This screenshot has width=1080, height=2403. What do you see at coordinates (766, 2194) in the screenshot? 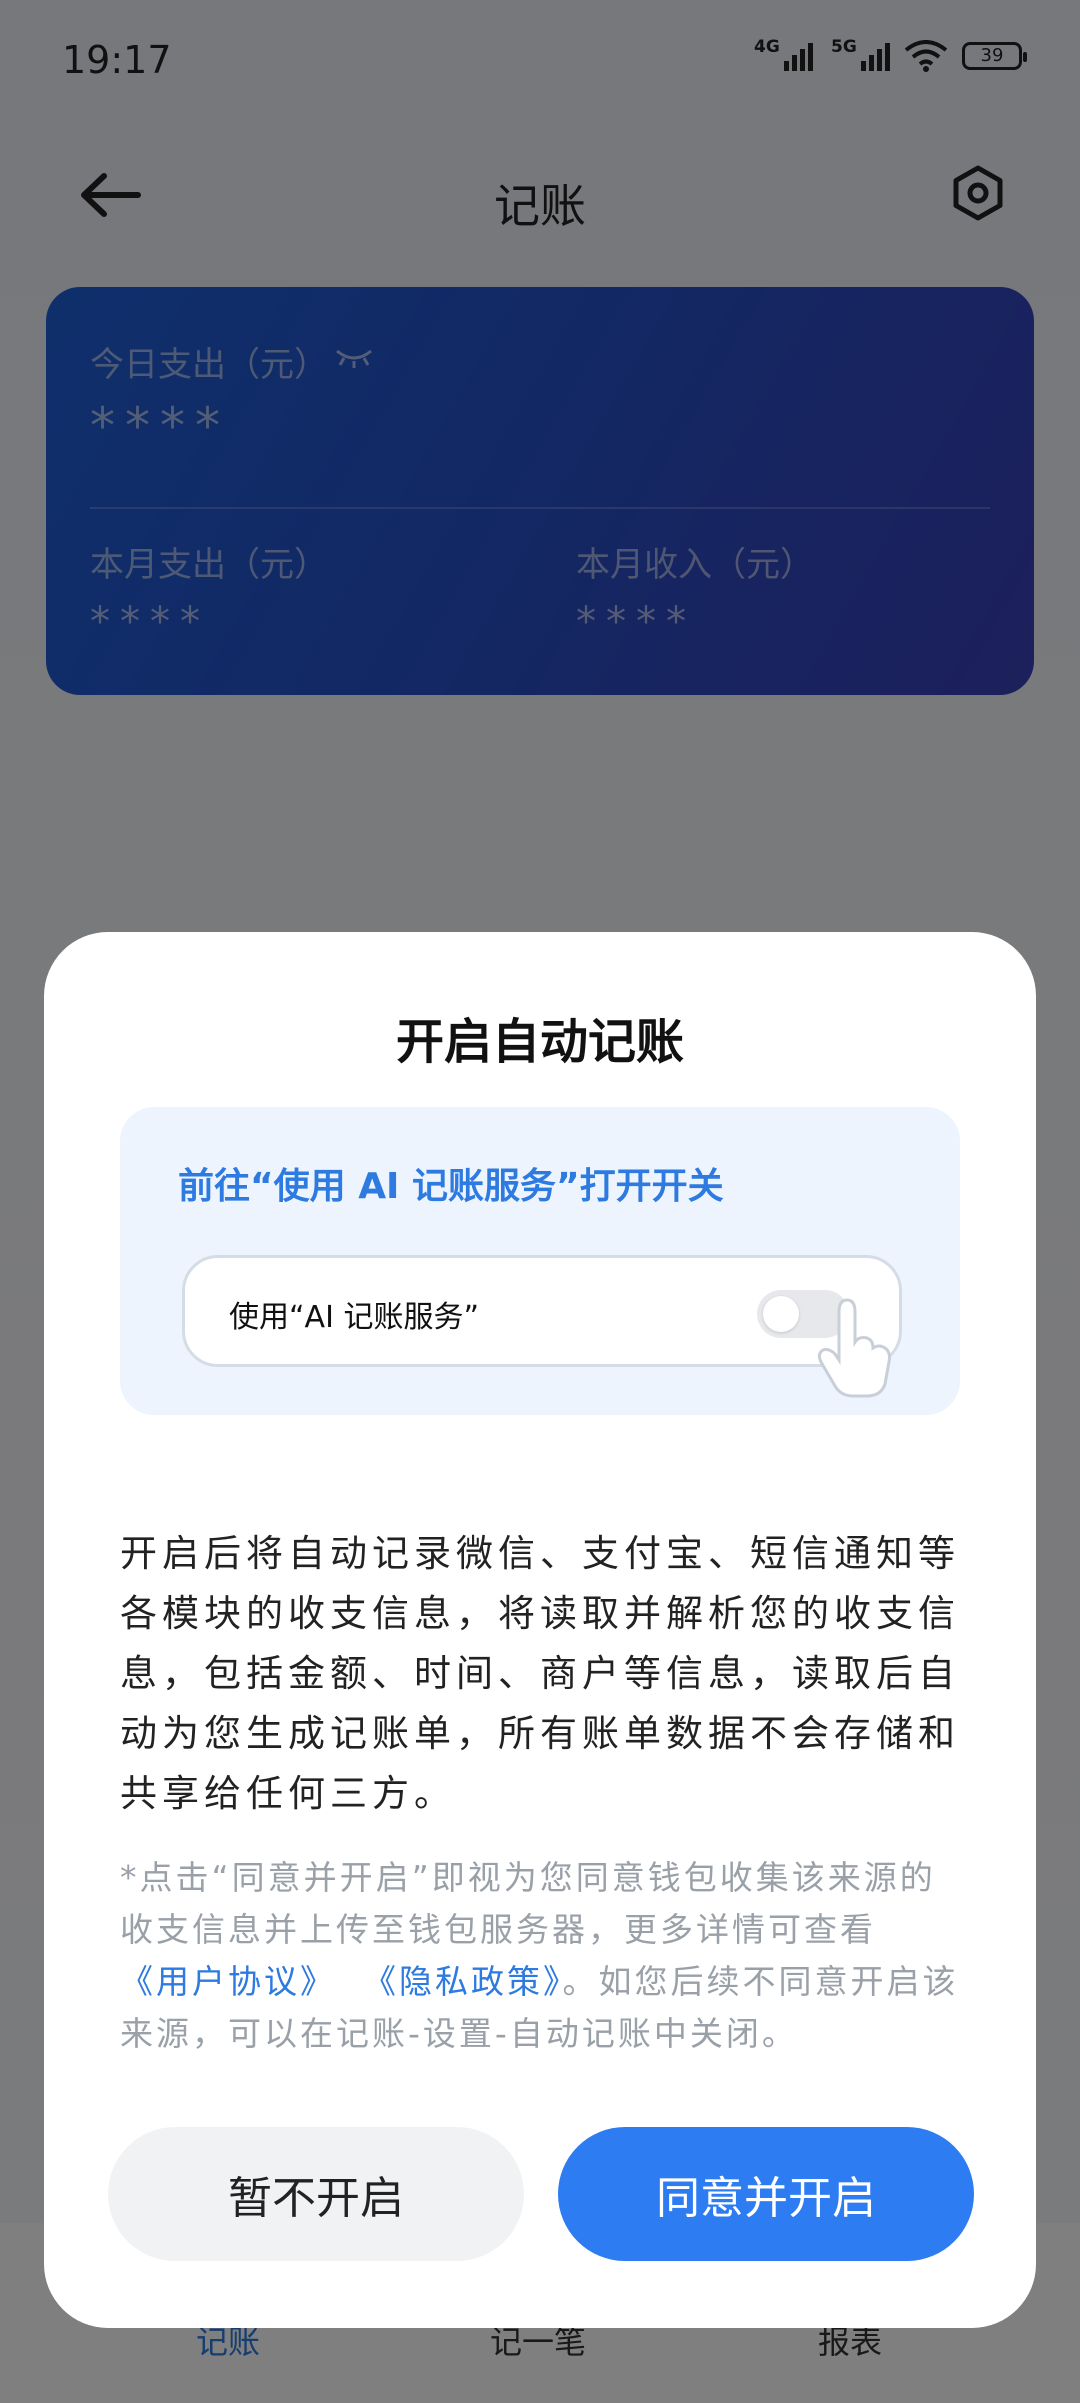
I see `accept-button: 同意并开启` at bounding box center [766, 2194].